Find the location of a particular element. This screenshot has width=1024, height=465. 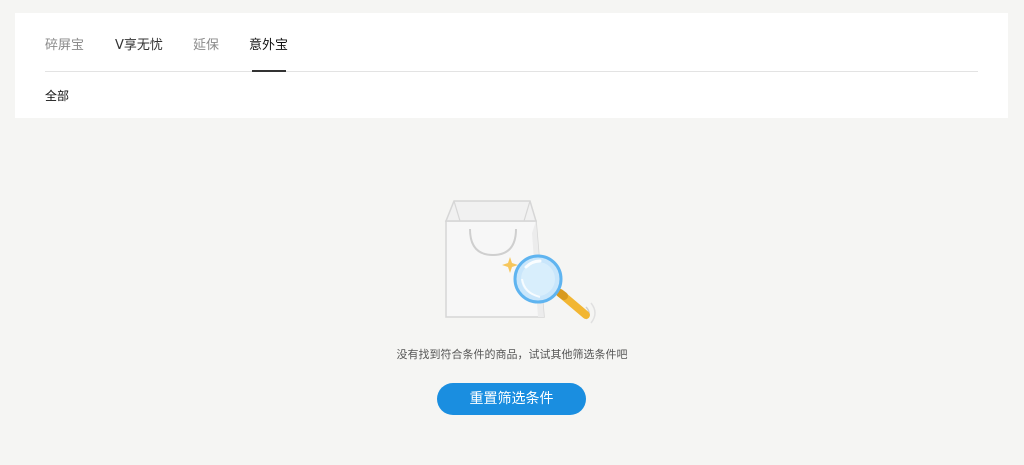

reset-filters-button: 重置筛选条件 is located at coordinates (511, 399).